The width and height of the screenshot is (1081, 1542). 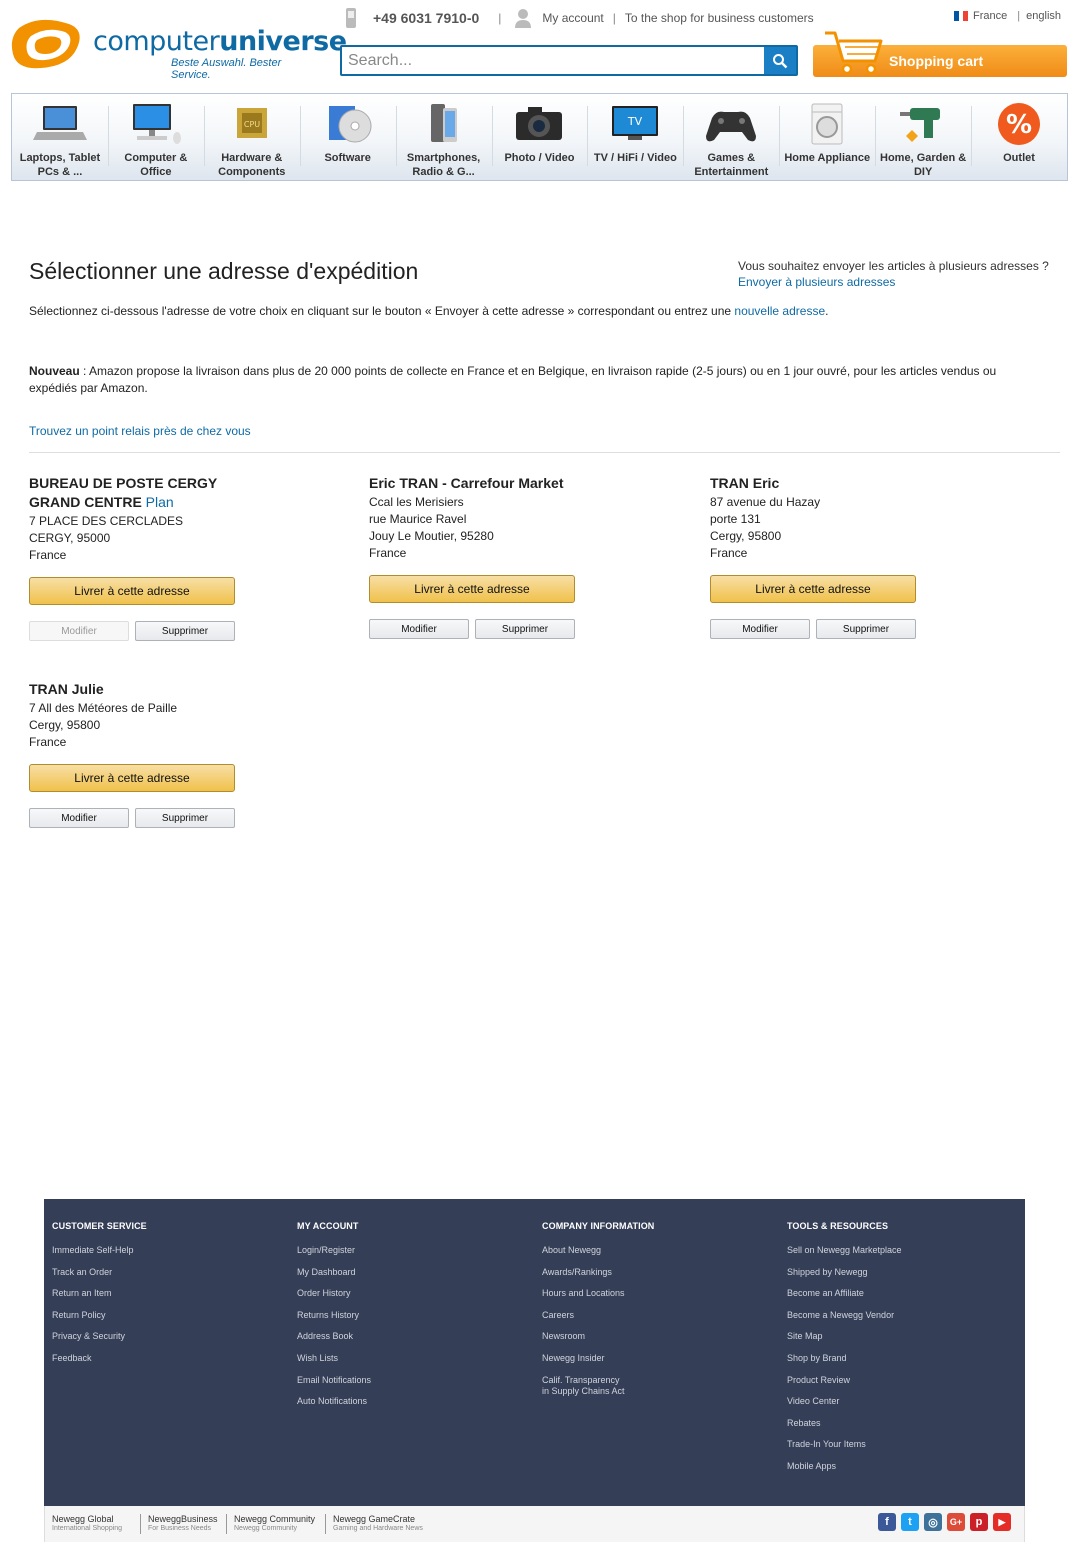 I want to click on address-line: 7 All des Météores de Paille, so click(x=103, y=708).